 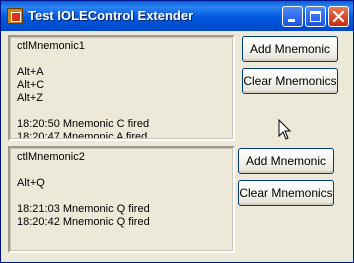 I want to click on log-line: Alt+A, so click(x=30, y=72).